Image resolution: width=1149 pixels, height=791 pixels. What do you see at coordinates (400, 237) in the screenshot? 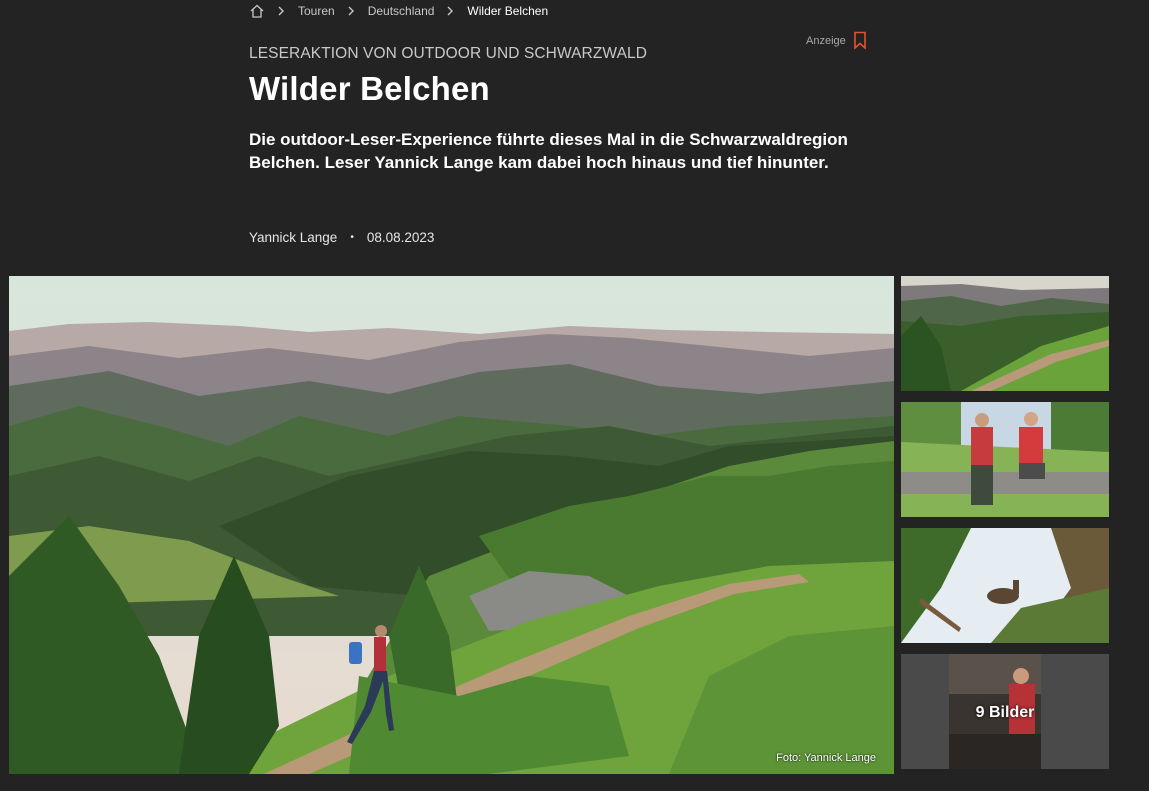
I see `publish-date: 08.08.2023` at bounding box center [400, 237].